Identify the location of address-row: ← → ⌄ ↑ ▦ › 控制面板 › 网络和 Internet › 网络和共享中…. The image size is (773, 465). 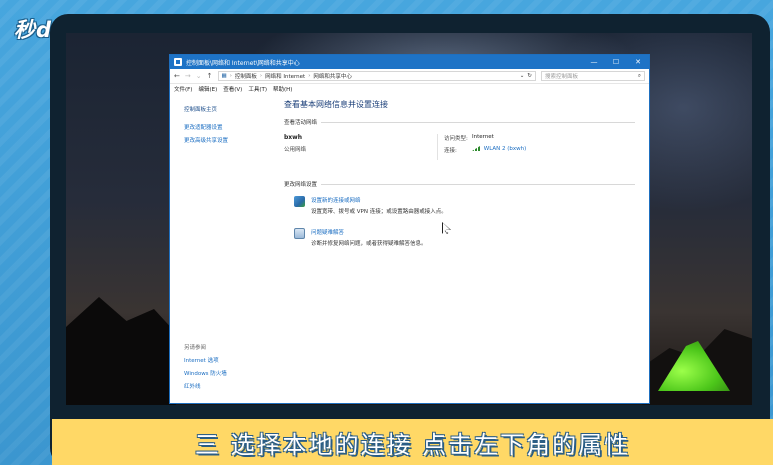
(409, 76).